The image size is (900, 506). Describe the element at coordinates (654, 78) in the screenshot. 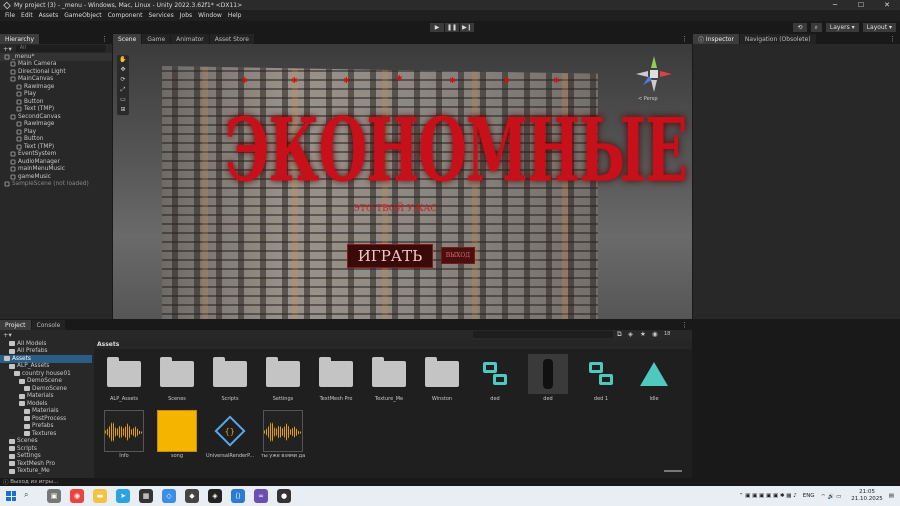

I see `orientation-gizmo: < Persp` at that location.